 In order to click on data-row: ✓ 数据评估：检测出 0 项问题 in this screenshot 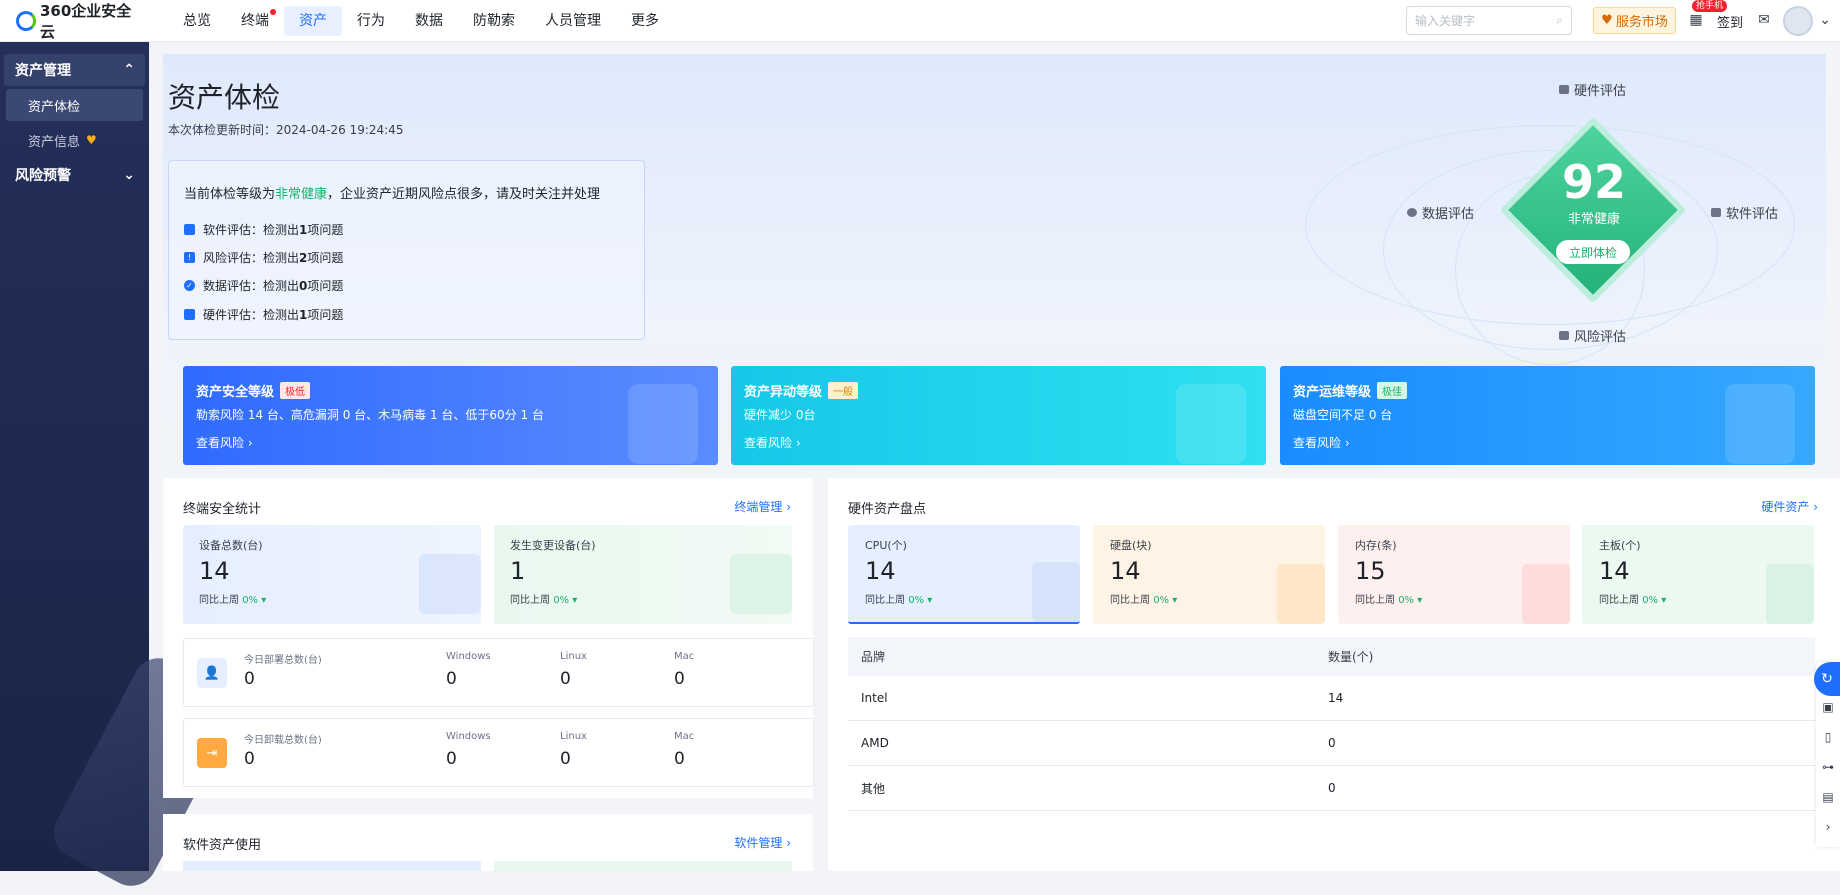, I will do `click(263, 285)`.